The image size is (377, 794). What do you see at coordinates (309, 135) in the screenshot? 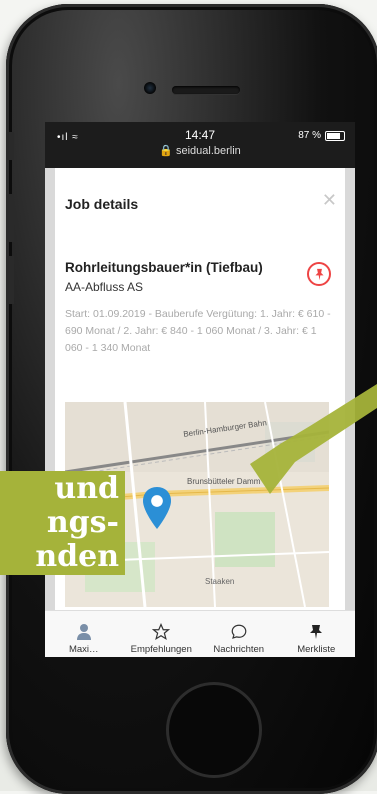
I see `battery-percent: 87 %` at bounding box center [309, 135].